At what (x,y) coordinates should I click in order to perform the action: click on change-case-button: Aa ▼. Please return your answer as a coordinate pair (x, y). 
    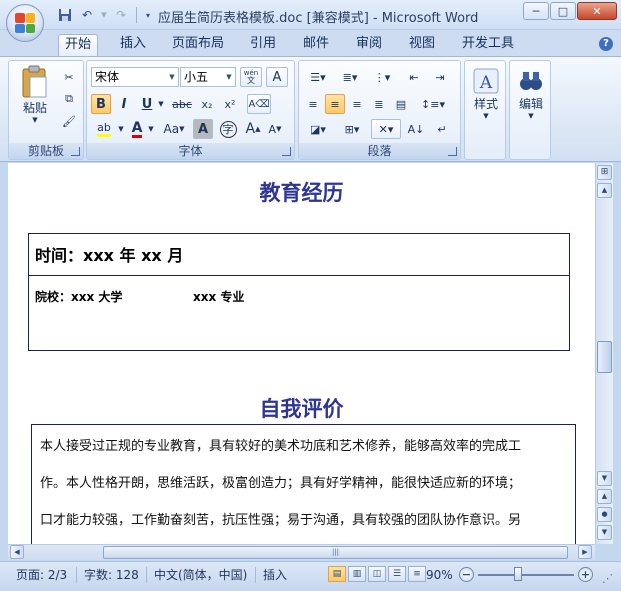
    Looking at the image, I should click on (174, 129).